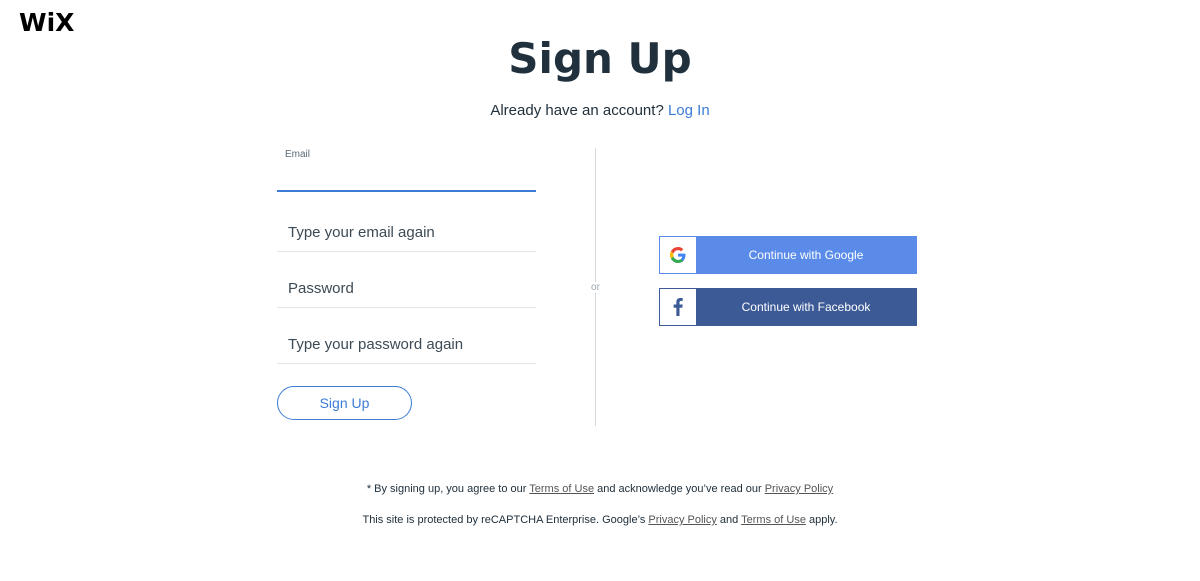  What do you see at coordinates (806, 255) in the screenshot?
I see `google-button-label: Continue with Google` at bounding box center [806, 255].